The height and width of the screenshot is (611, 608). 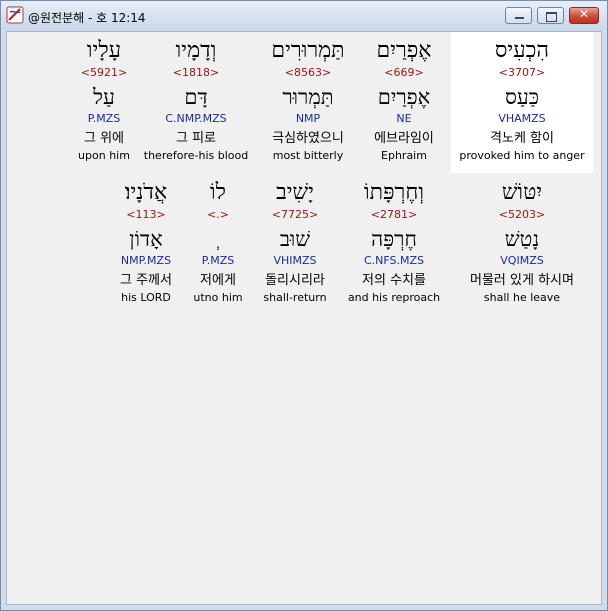 I want to click on morphology-code: VQIMZS, so click(x=522, y=260).